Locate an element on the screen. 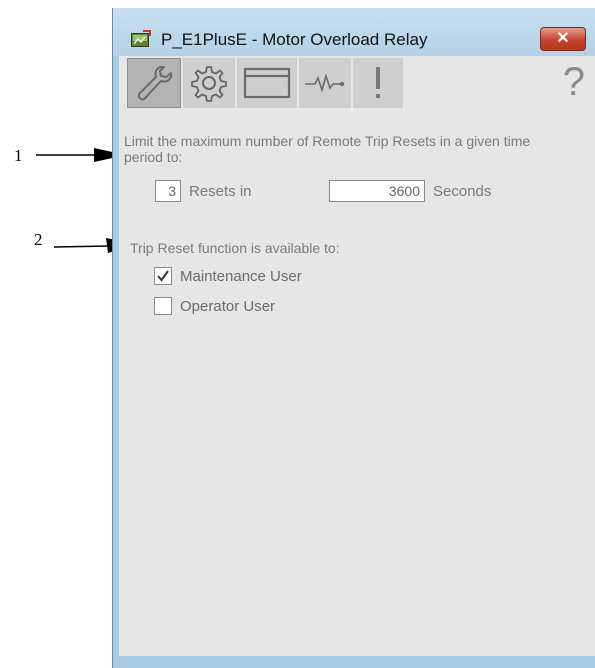  reset-period-seconds-field: 3600 is located at coordinates (377, 191).